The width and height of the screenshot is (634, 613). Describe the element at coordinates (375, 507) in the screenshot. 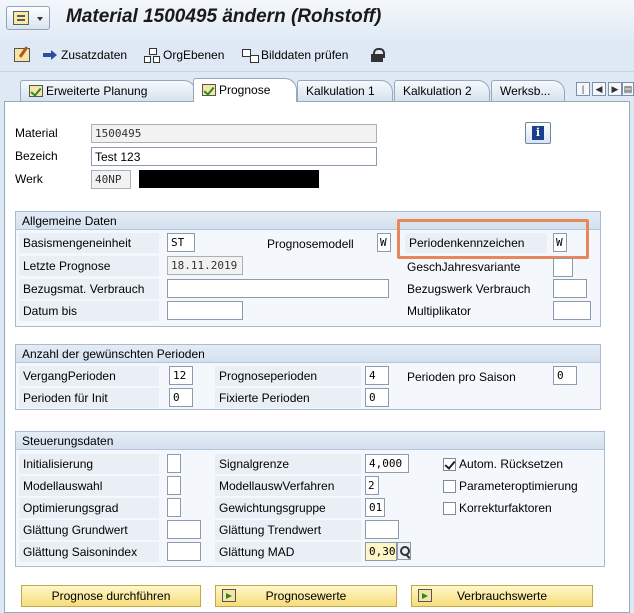

I see `gewichtungsgruppe-field: 01` at that location.